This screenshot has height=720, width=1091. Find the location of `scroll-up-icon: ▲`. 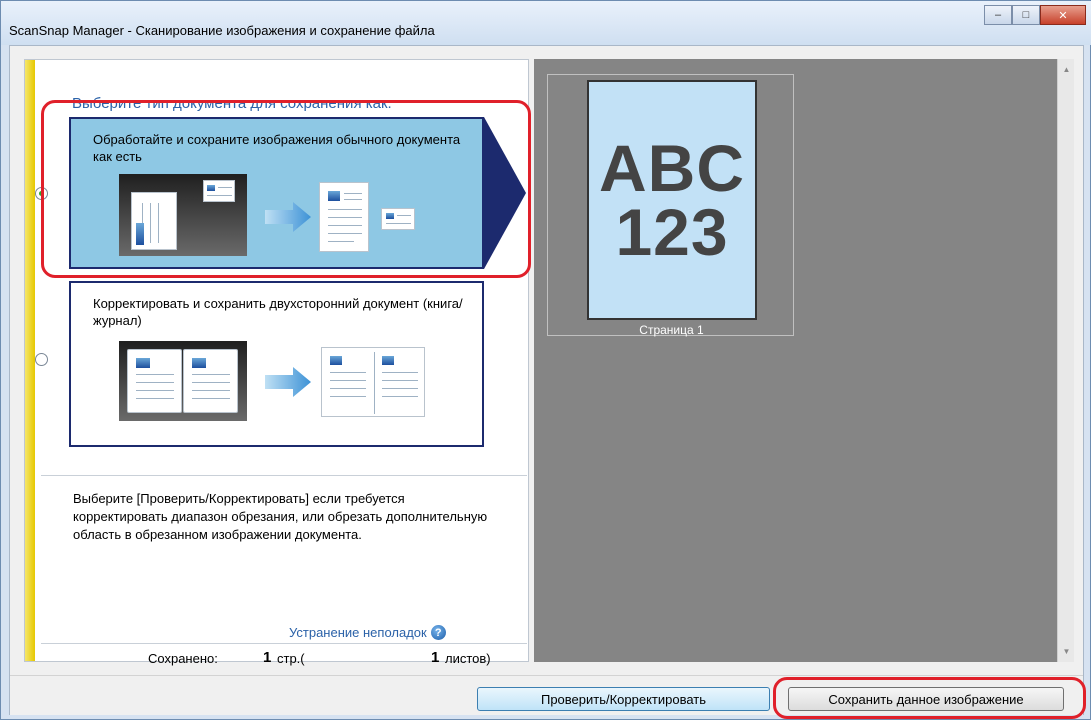

scroll-up-icon: ▲ is located at coordinates (1066, 69).